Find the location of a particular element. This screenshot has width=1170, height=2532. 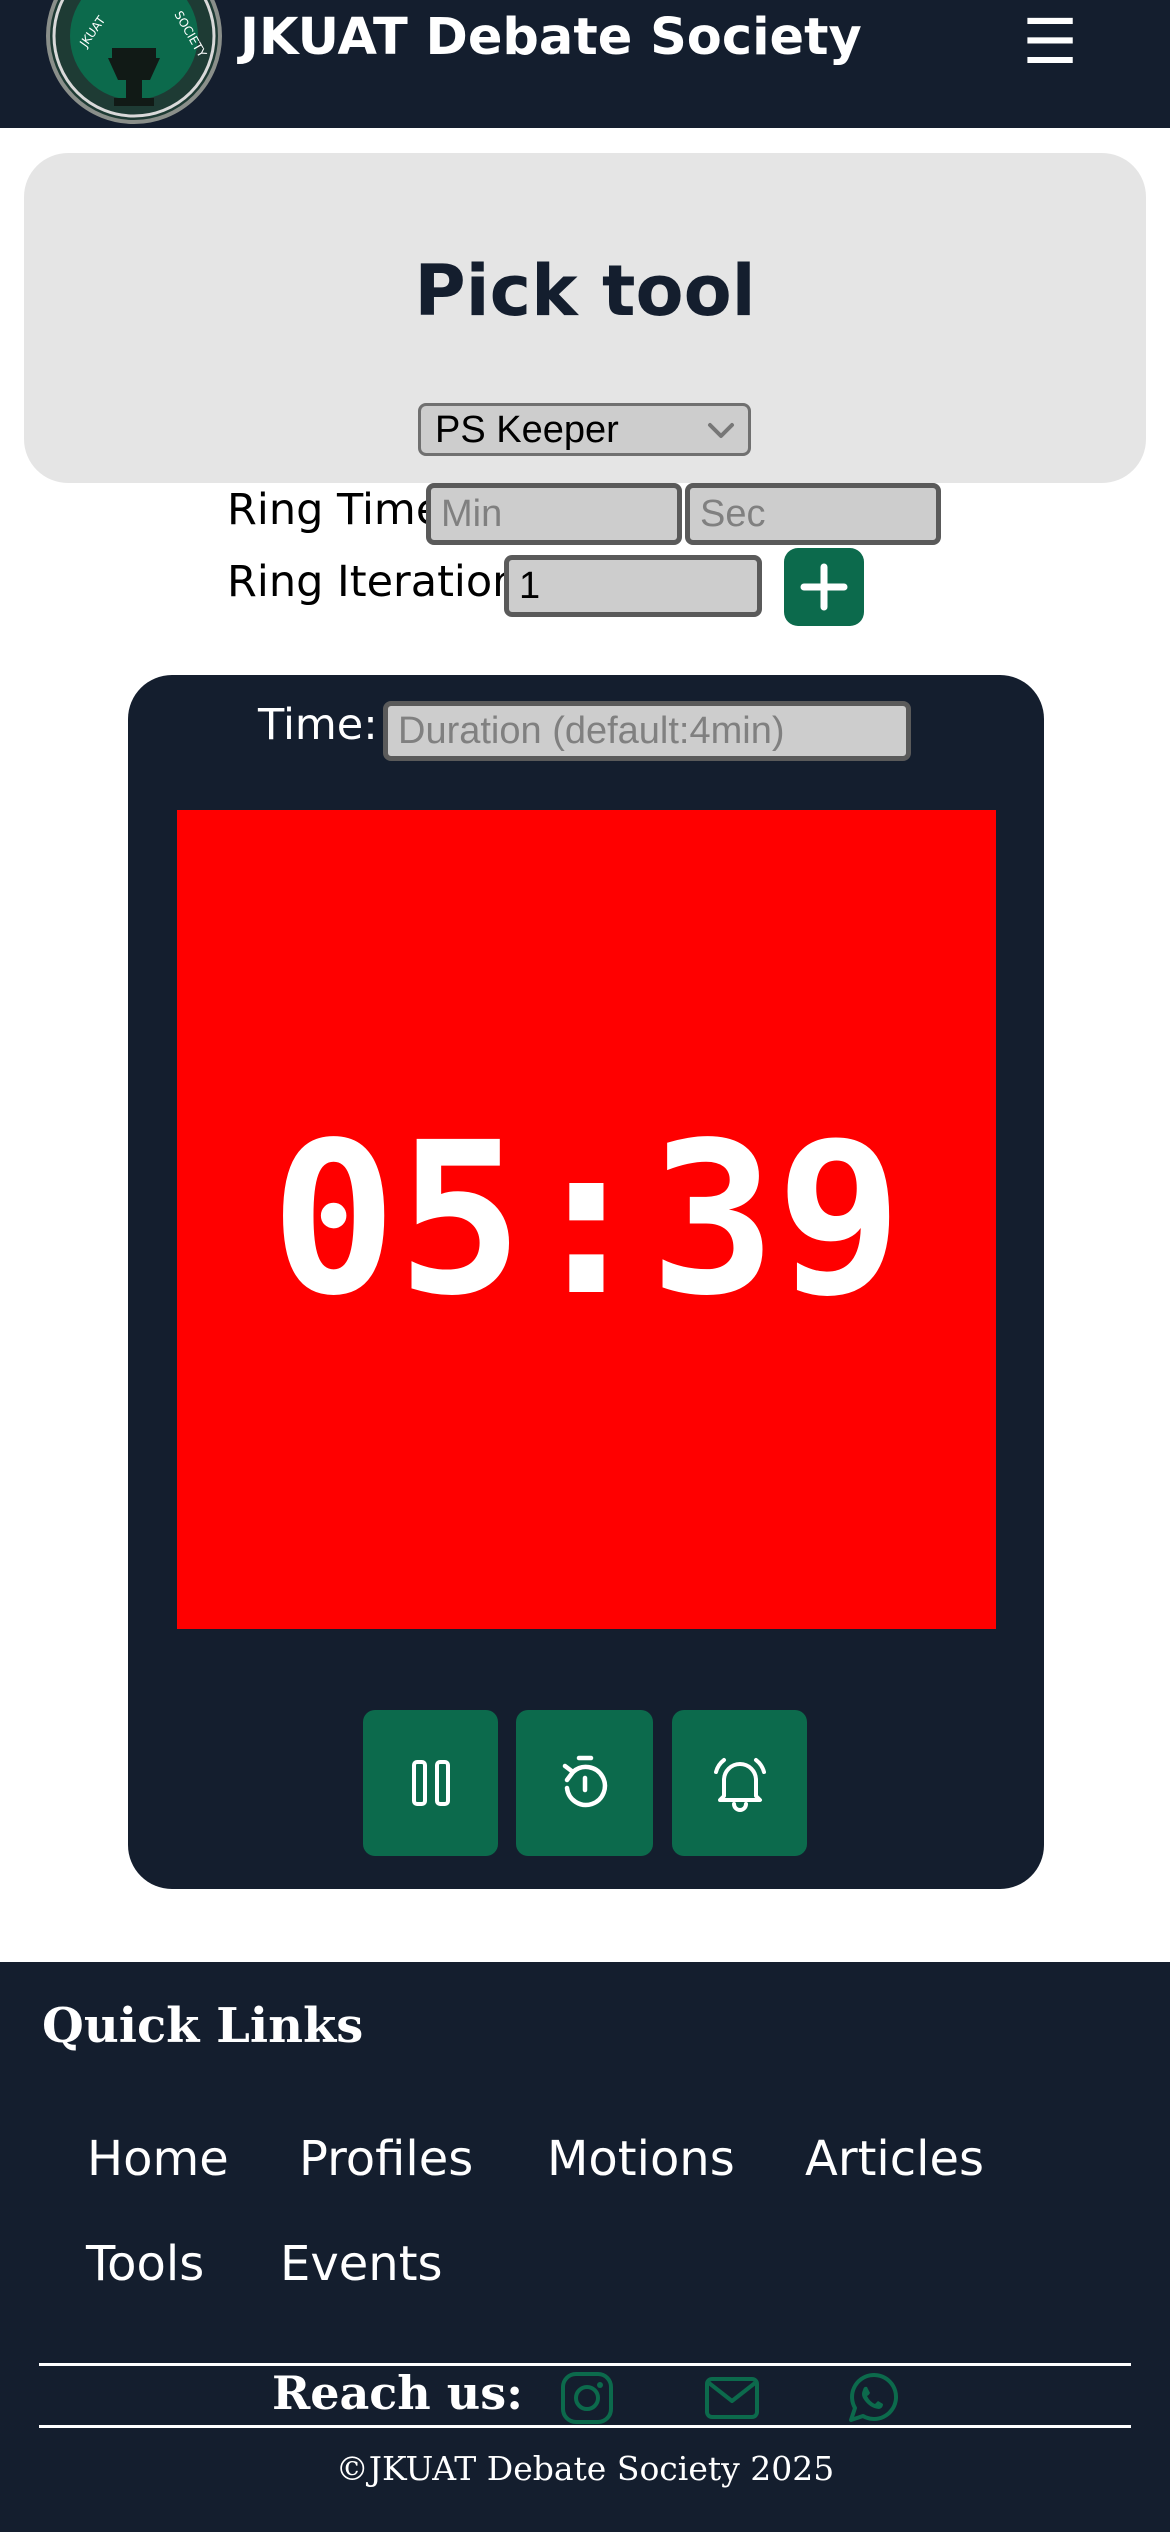

top-nav-bar: JKUAT SOCIETY JKUAT Debate Society ☰ is located at coordinates (585, 64).